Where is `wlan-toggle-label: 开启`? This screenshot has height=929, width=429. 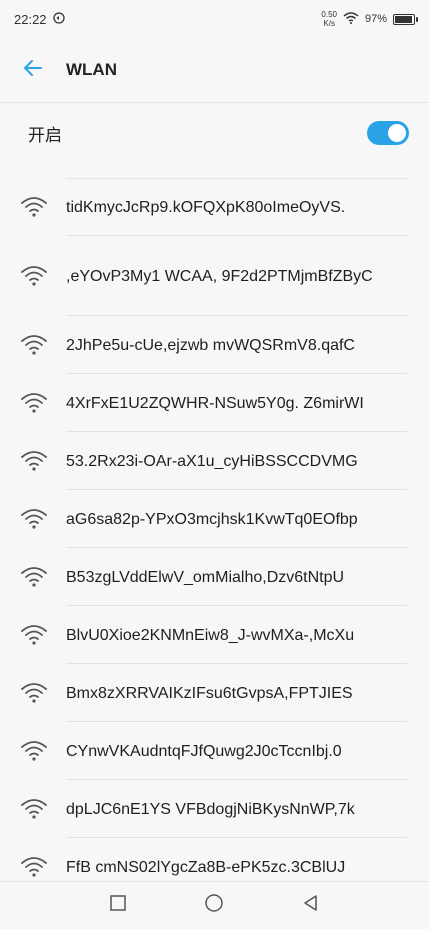
wlan-toggle-label: 开启 is located at coordinates (45, 135).